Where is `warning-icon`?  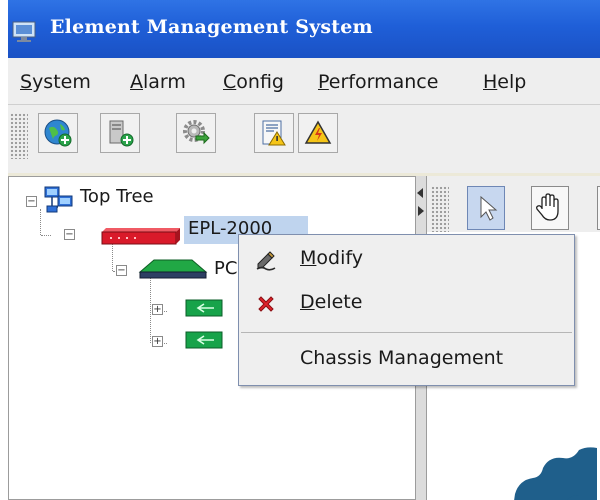 warning-icon is located at coordinates (318, 132).